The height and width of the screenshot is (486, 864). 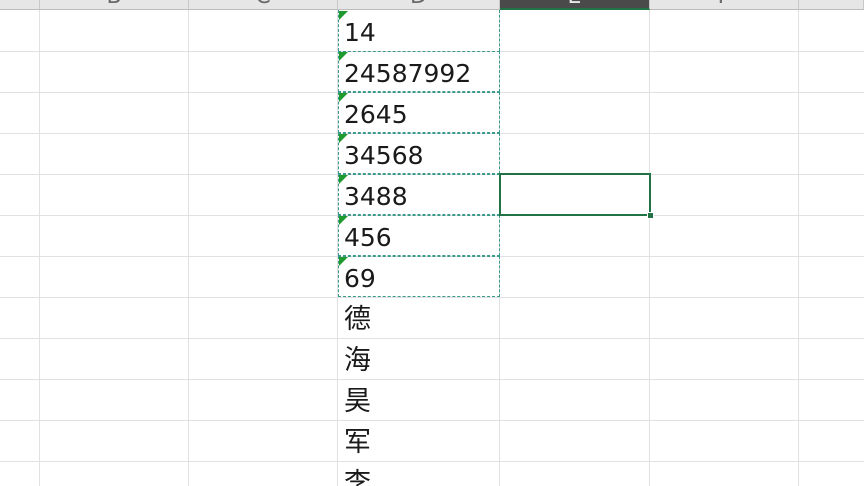 I want to click on cell-d-value: 34568, so click(x=384, y=153).